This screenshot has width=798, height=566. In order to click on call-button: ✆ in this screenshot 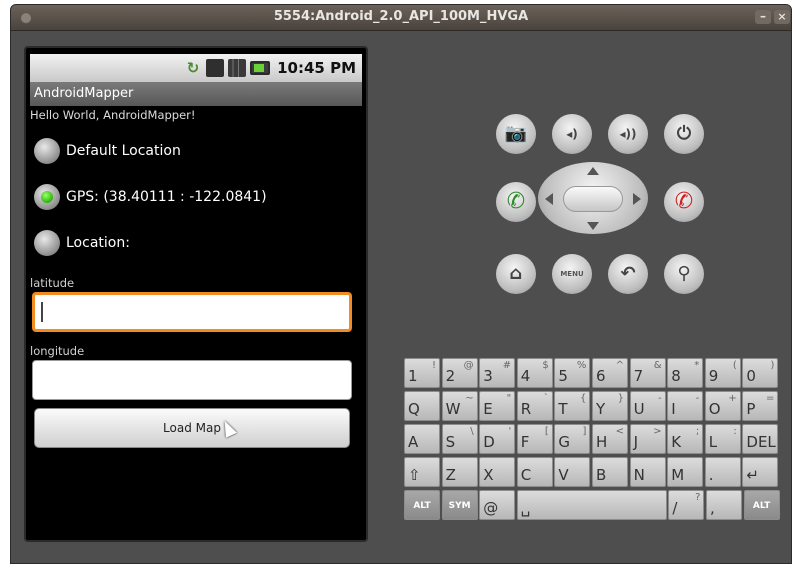, I will do `click(516, 202)`.